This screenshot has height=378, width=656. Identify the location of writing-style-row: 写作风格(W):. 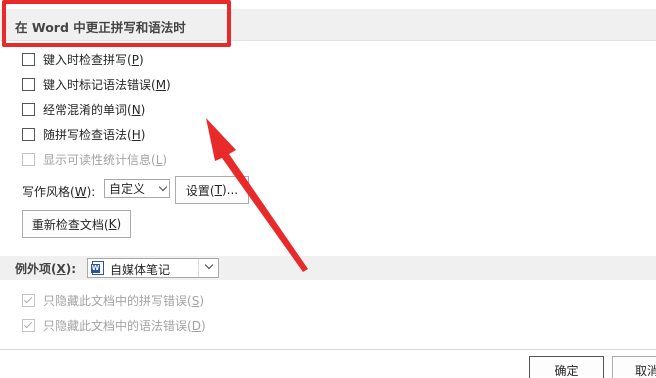
(58, 191).